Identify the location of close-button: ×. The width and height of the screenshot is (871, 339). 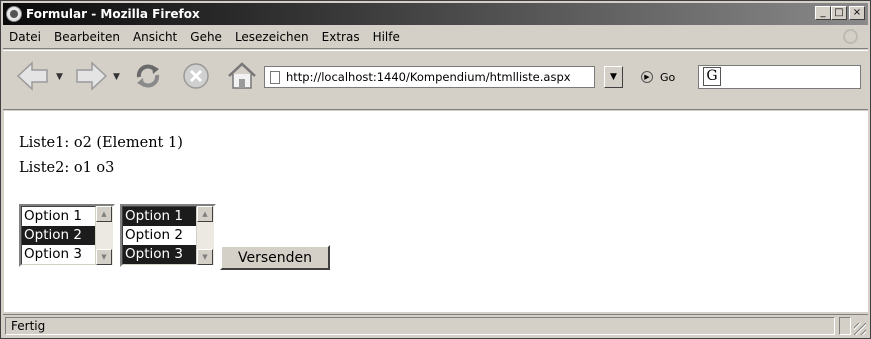
(857, 13).